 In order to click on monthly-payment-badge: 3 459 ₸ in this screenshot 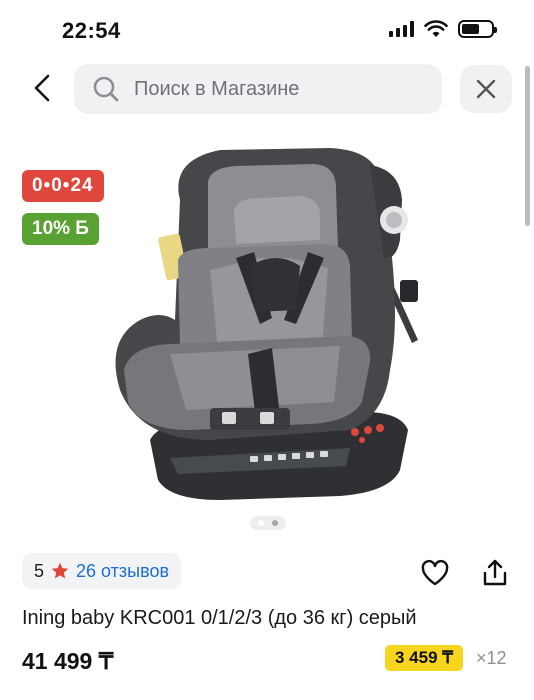, I will do `click(424, 658)`.